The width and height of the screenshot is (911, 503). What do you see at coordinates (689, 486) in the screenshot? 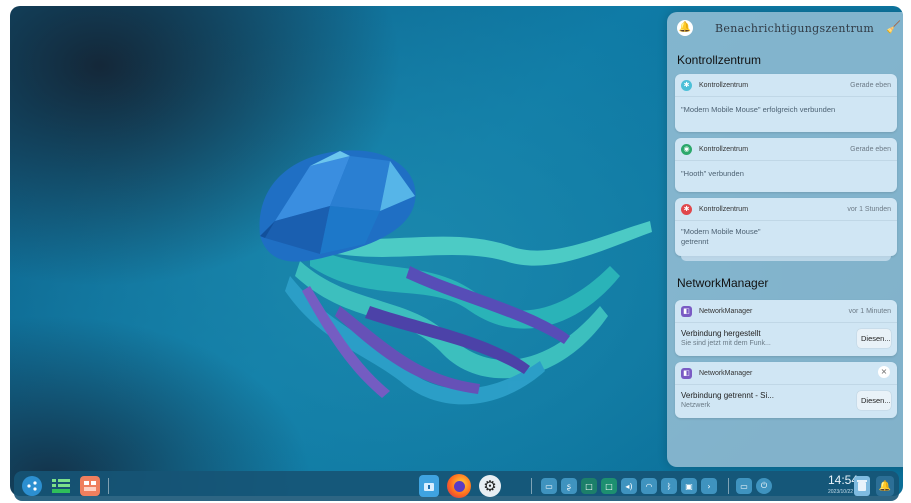
I see `display-icon: ▣` at bounding box center [689, 486].